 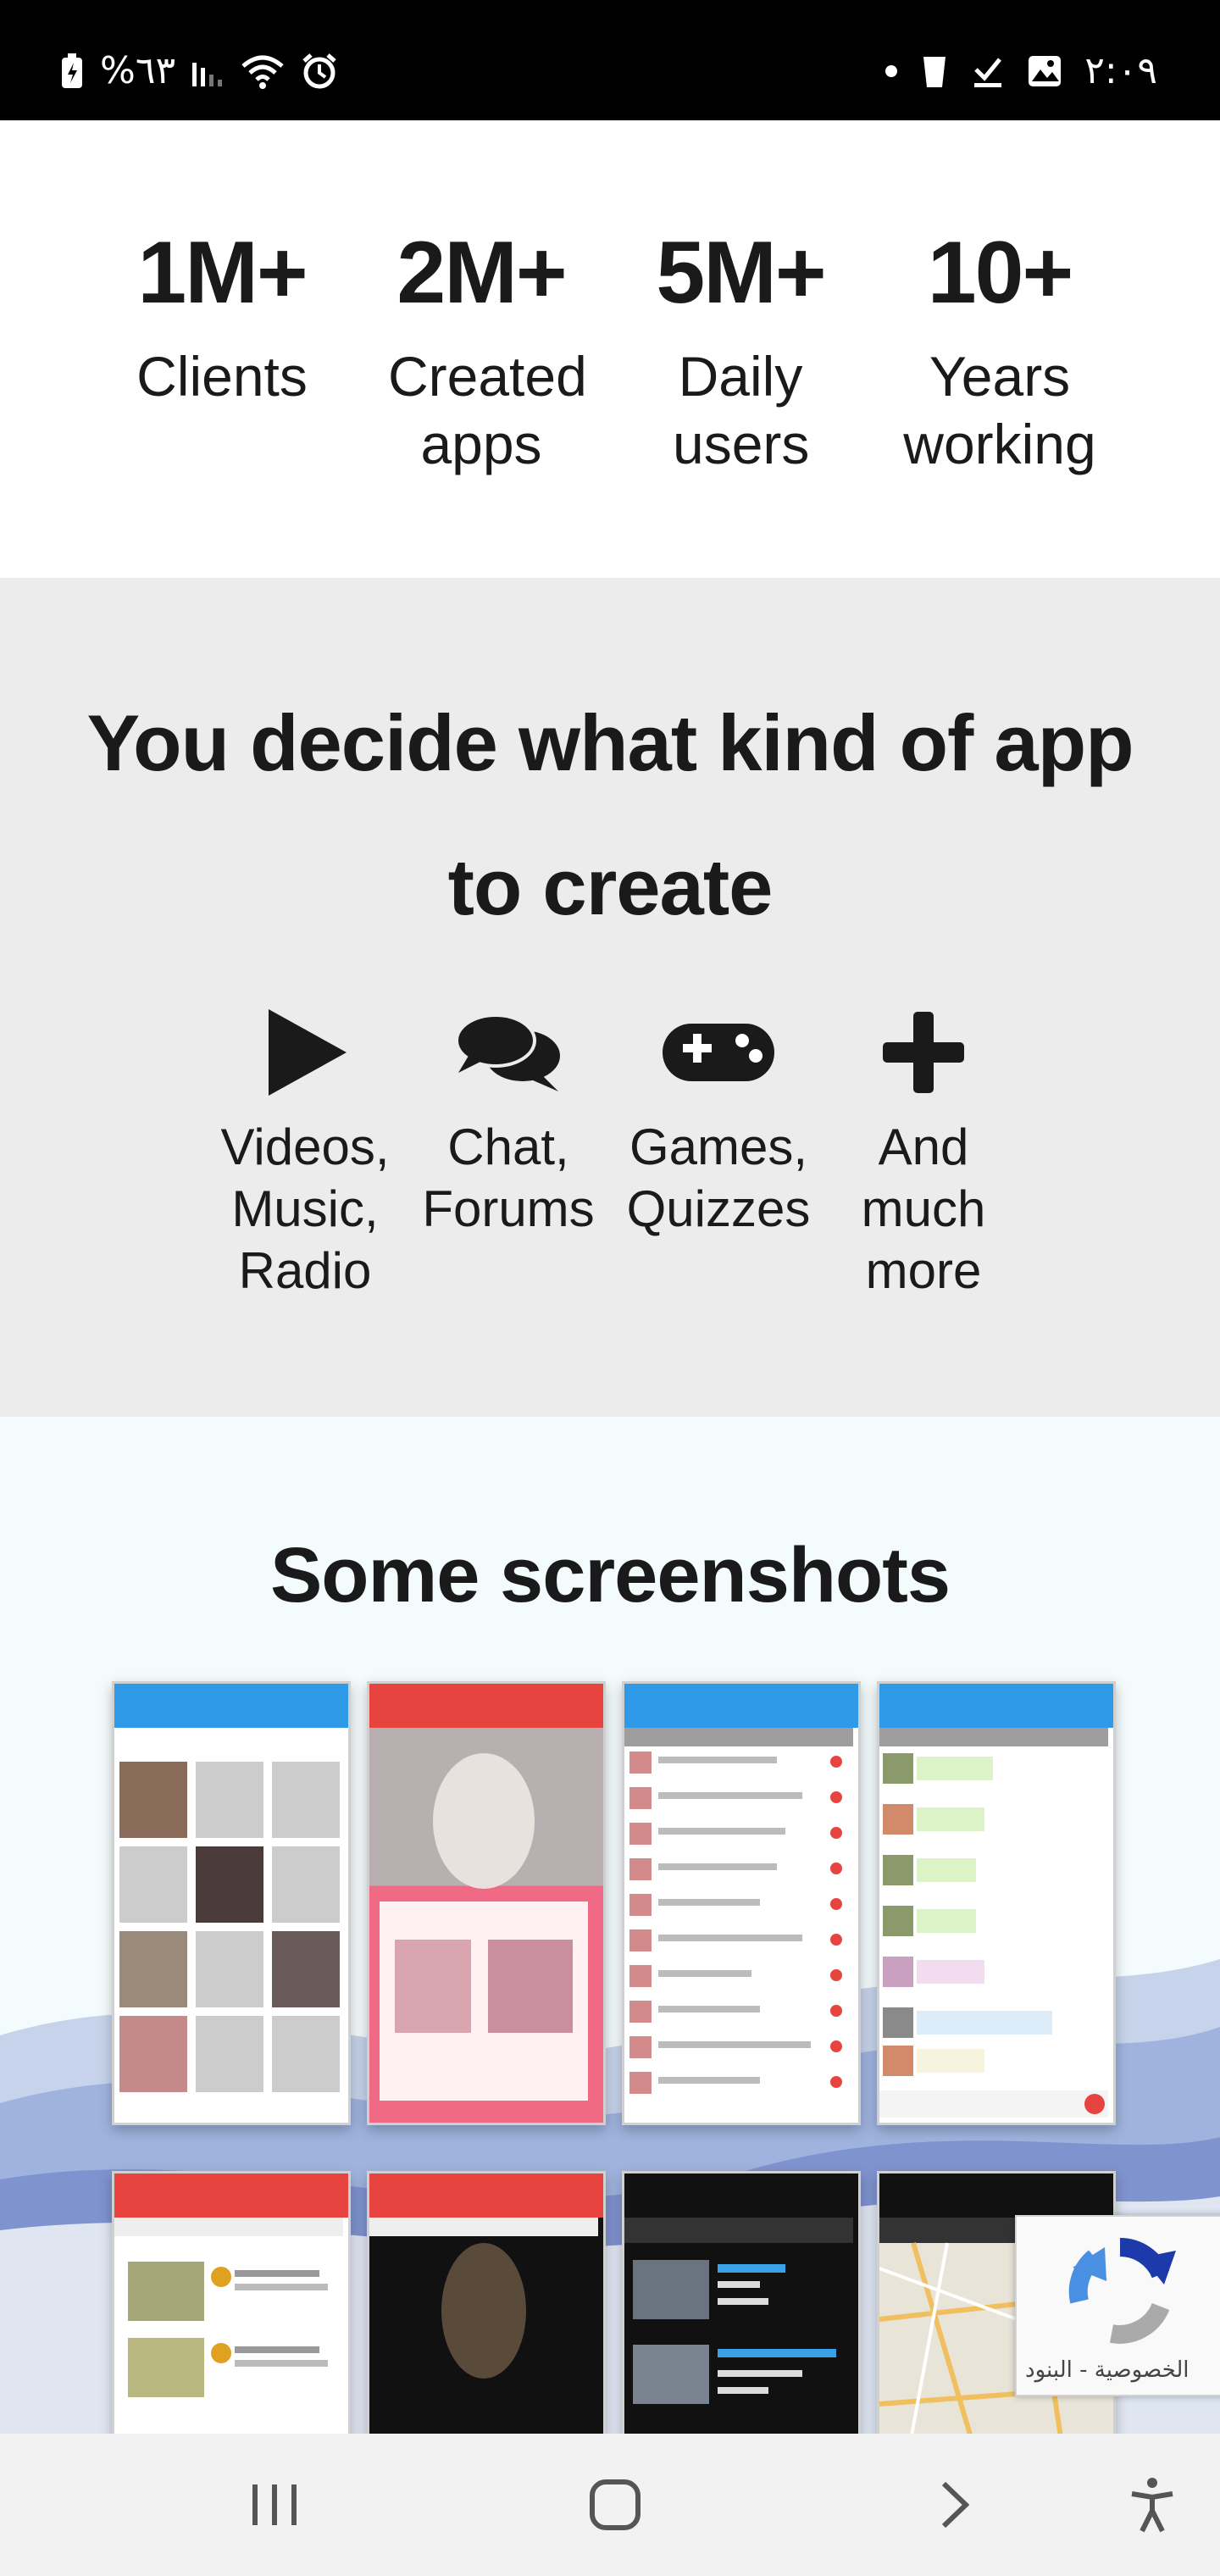 I want to click on kind-label: Games, Quizzes, so click(x=718, y=1178).